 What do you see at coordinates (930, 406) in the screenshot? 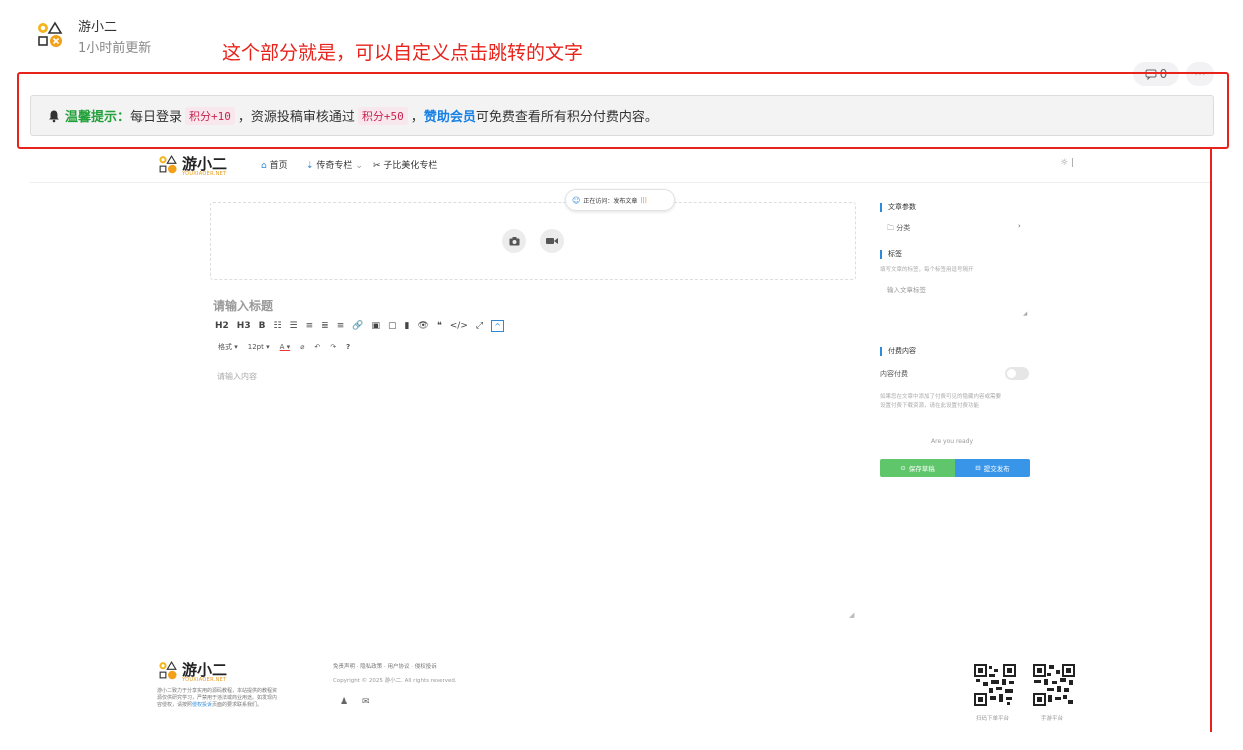
I see `paid-hint-line-2: 设置付费下载资源，请在此设置付费功能` at bounding box center [930, 406].